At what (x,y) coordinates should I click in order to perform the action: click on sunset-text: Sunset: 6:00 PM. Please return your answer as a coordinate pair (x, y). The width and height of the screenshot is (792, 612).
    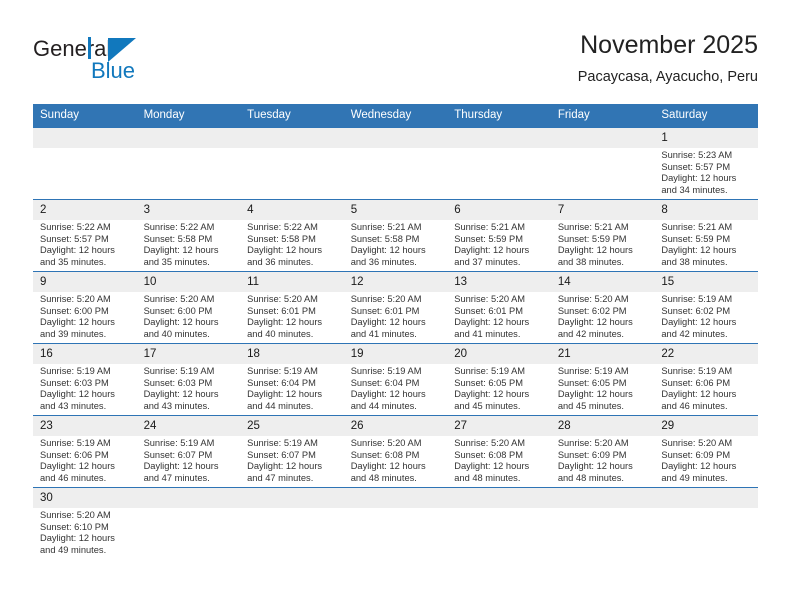
    Looking at the image, I should click on (178, 310).